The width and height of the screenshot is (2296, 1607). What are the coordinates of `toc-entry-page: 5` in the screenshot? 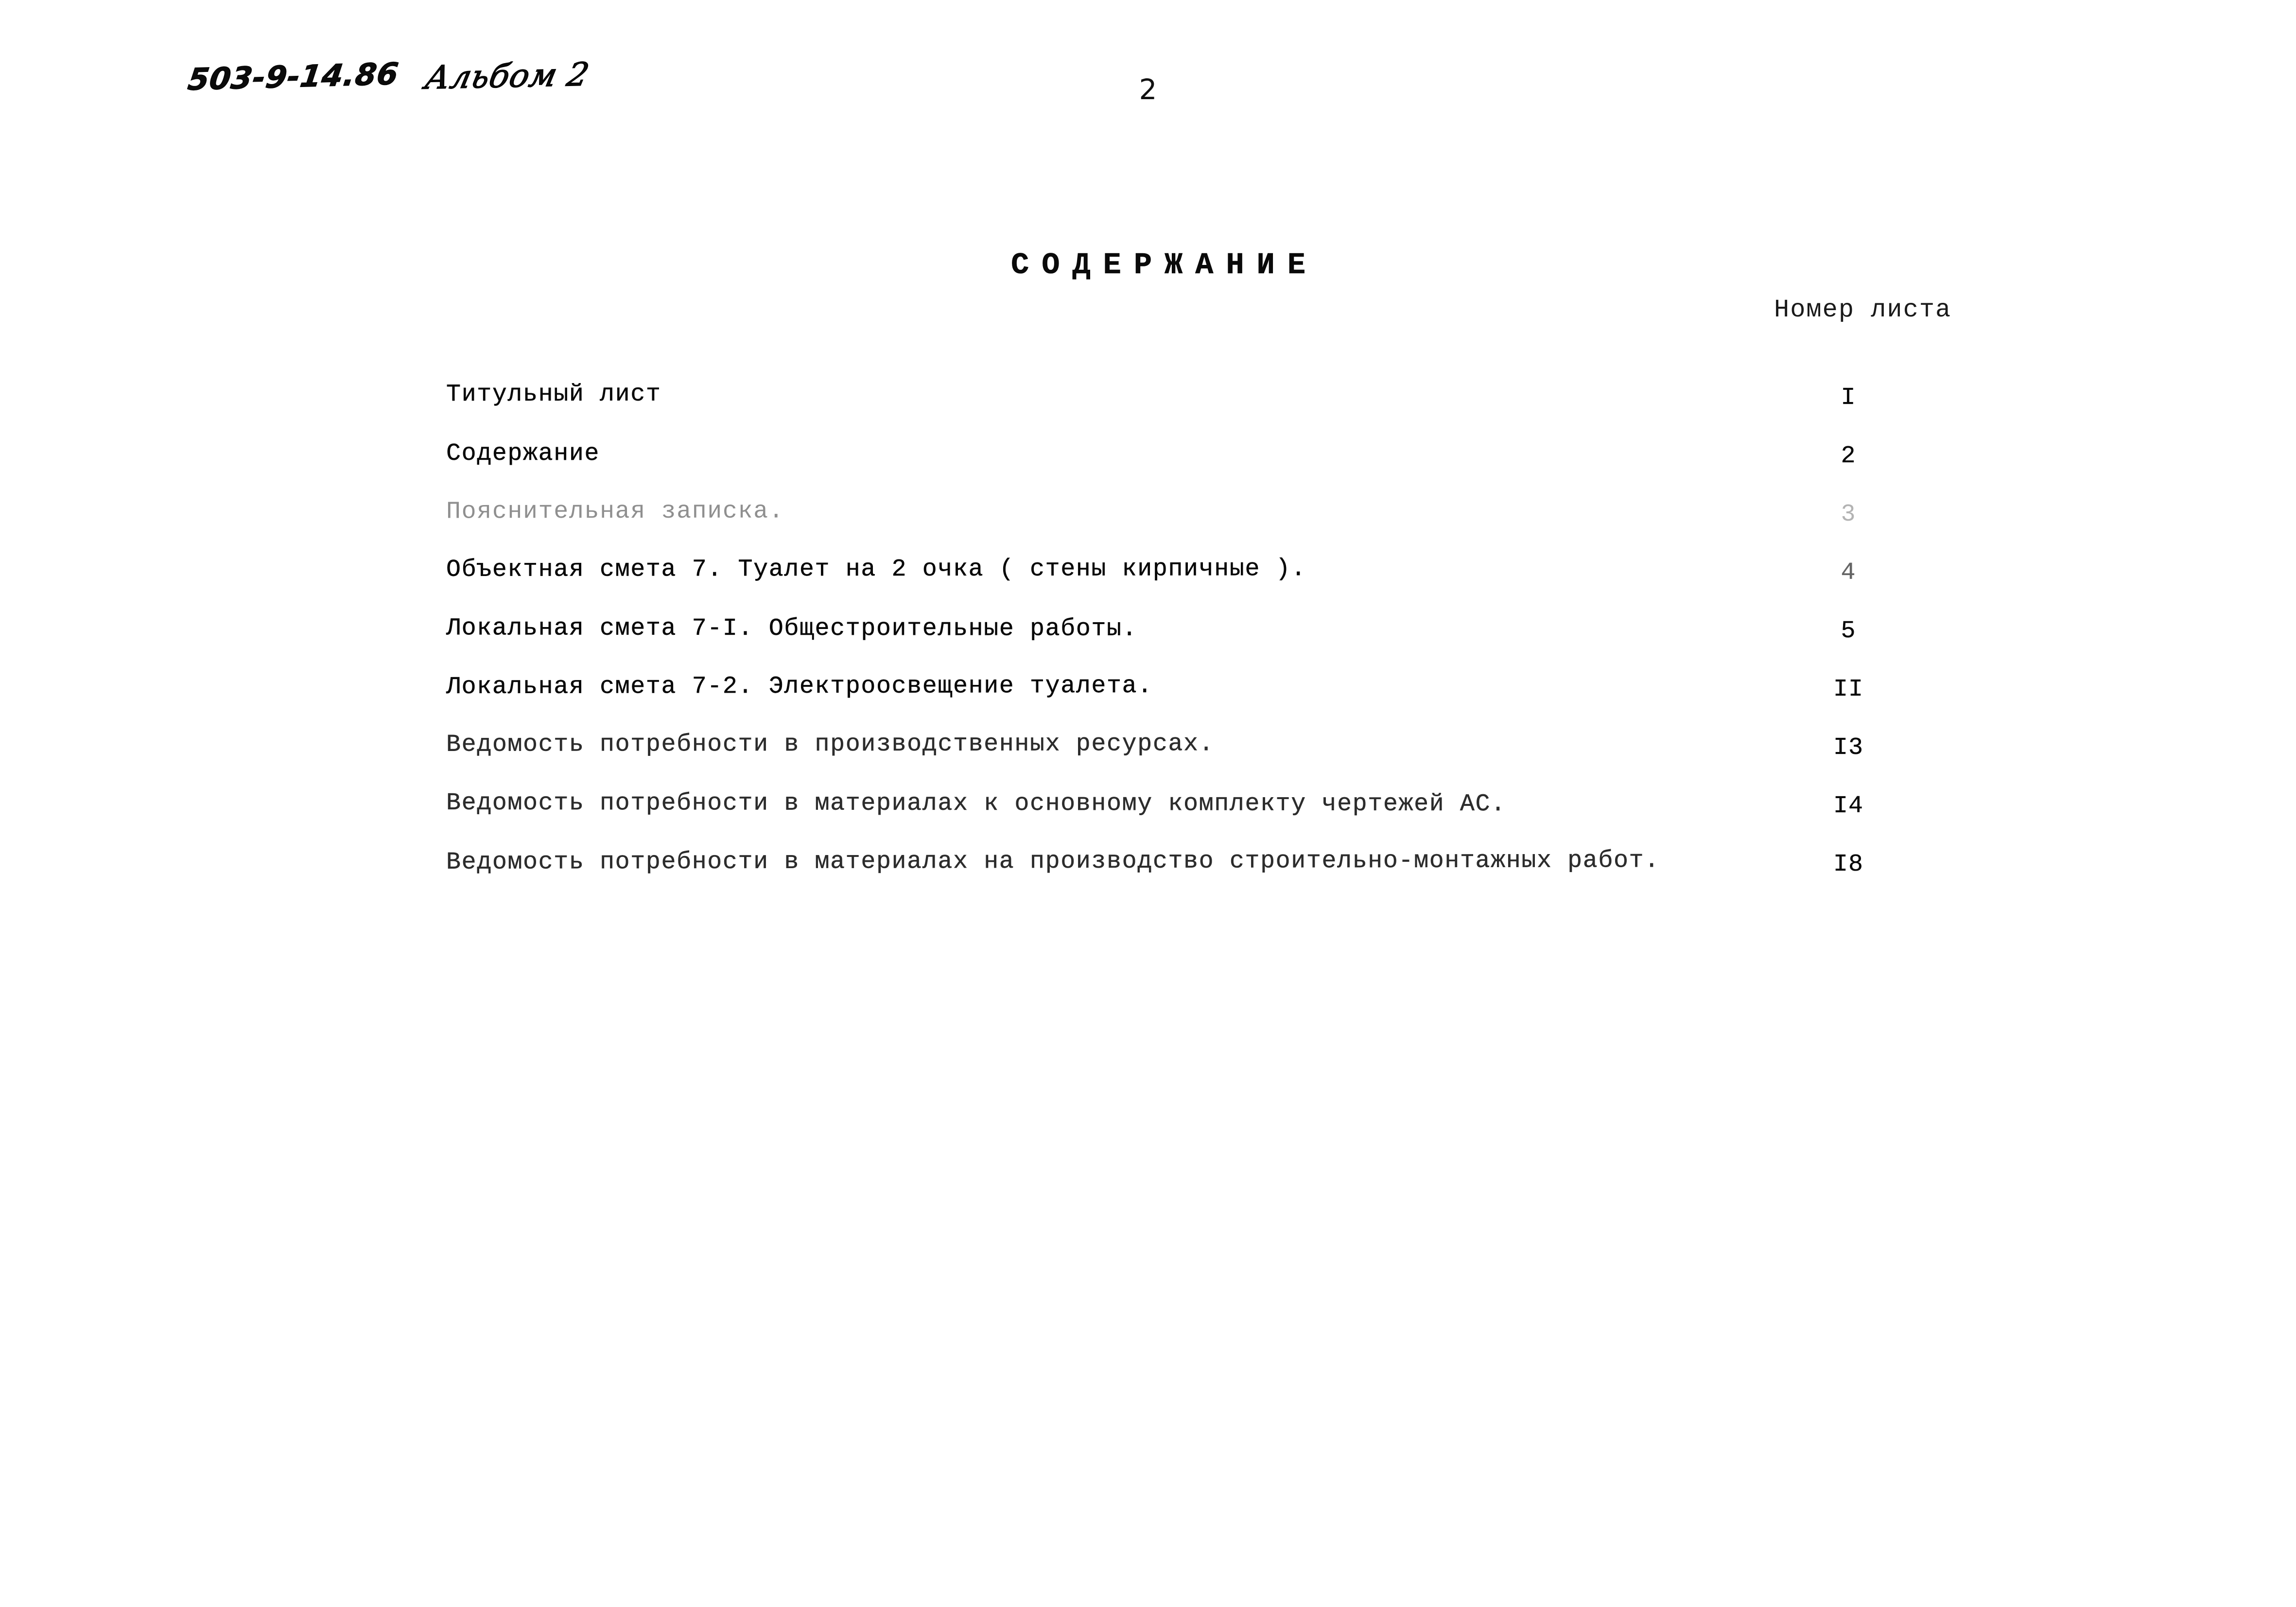 It's located at (1848, 631).